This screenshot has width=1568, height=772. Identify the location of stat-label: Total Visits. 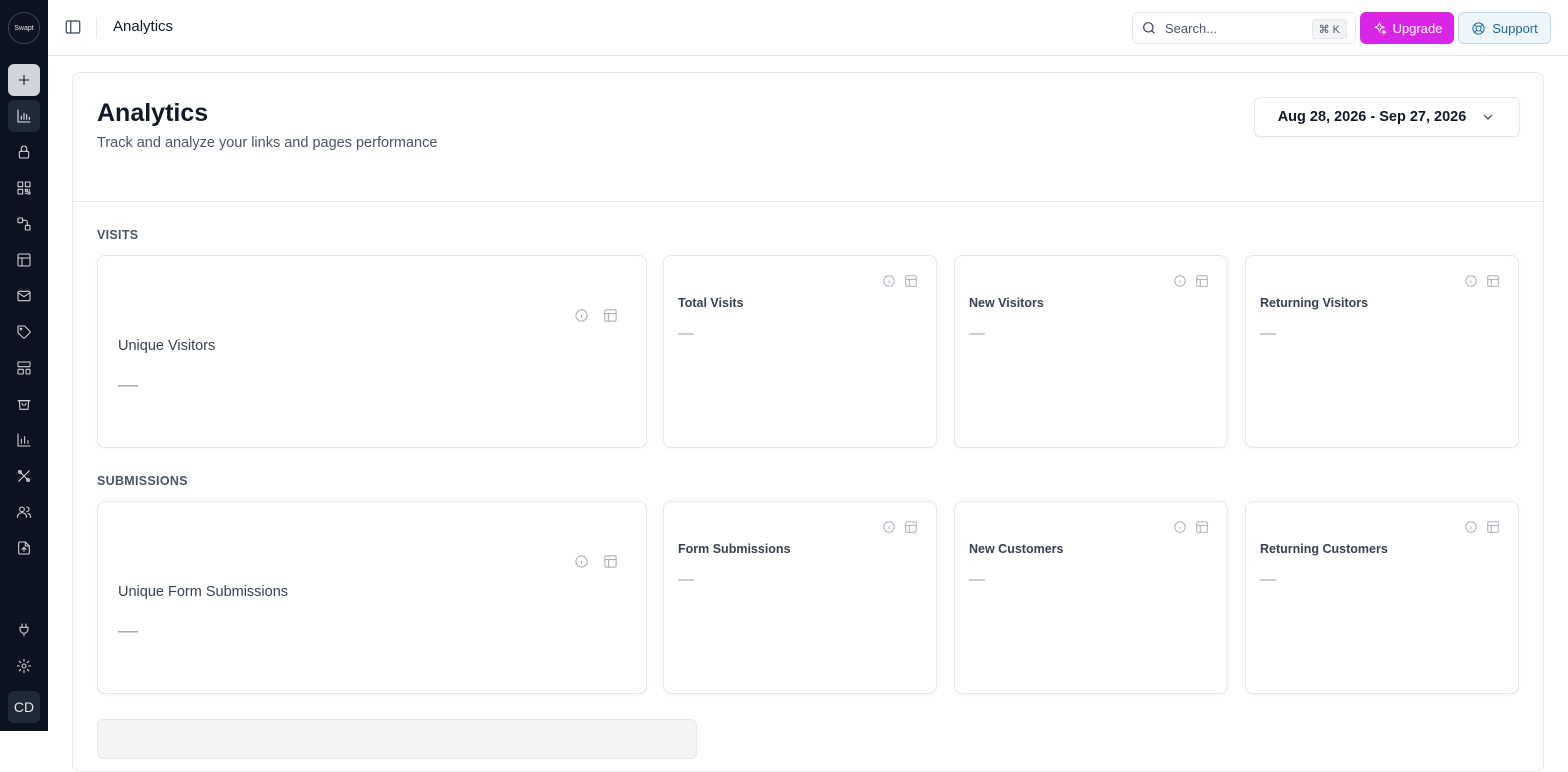
(711, 303).